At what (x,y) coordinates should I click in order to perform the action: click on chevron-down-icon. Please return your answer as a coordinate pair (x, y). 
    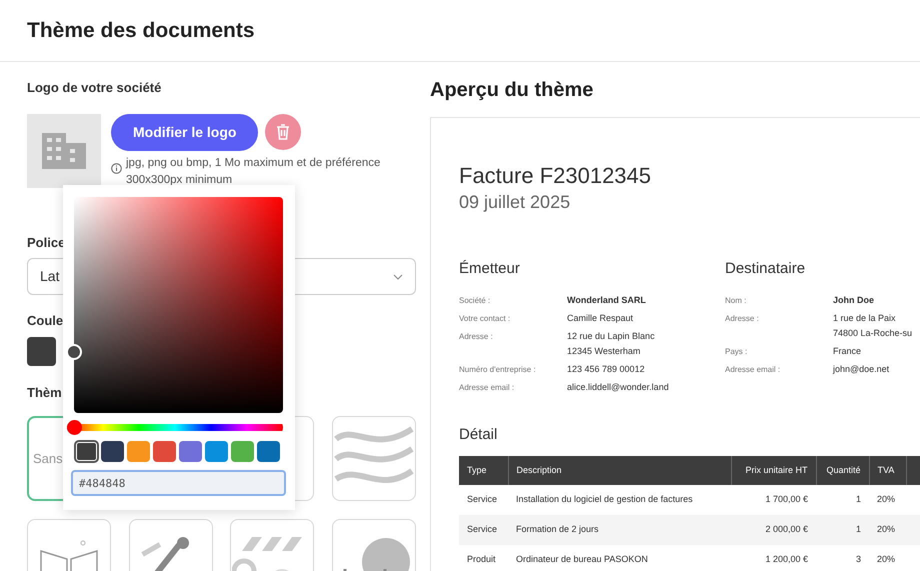
    Looking at the image, I should click on (398, 277).